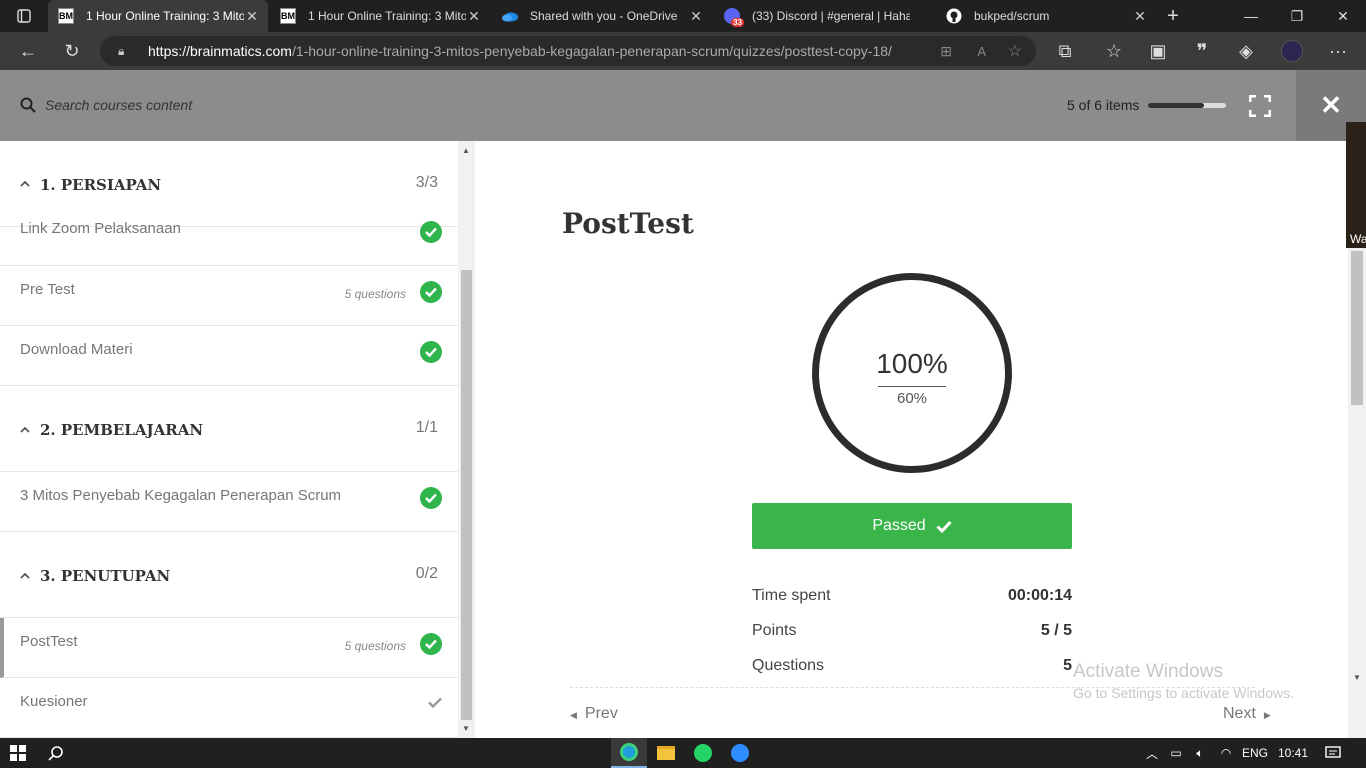 The image size is (1366, 768). Describe the element at coordinates (28, 51) in the screenshot. I see `back-icon: ←` at that location.